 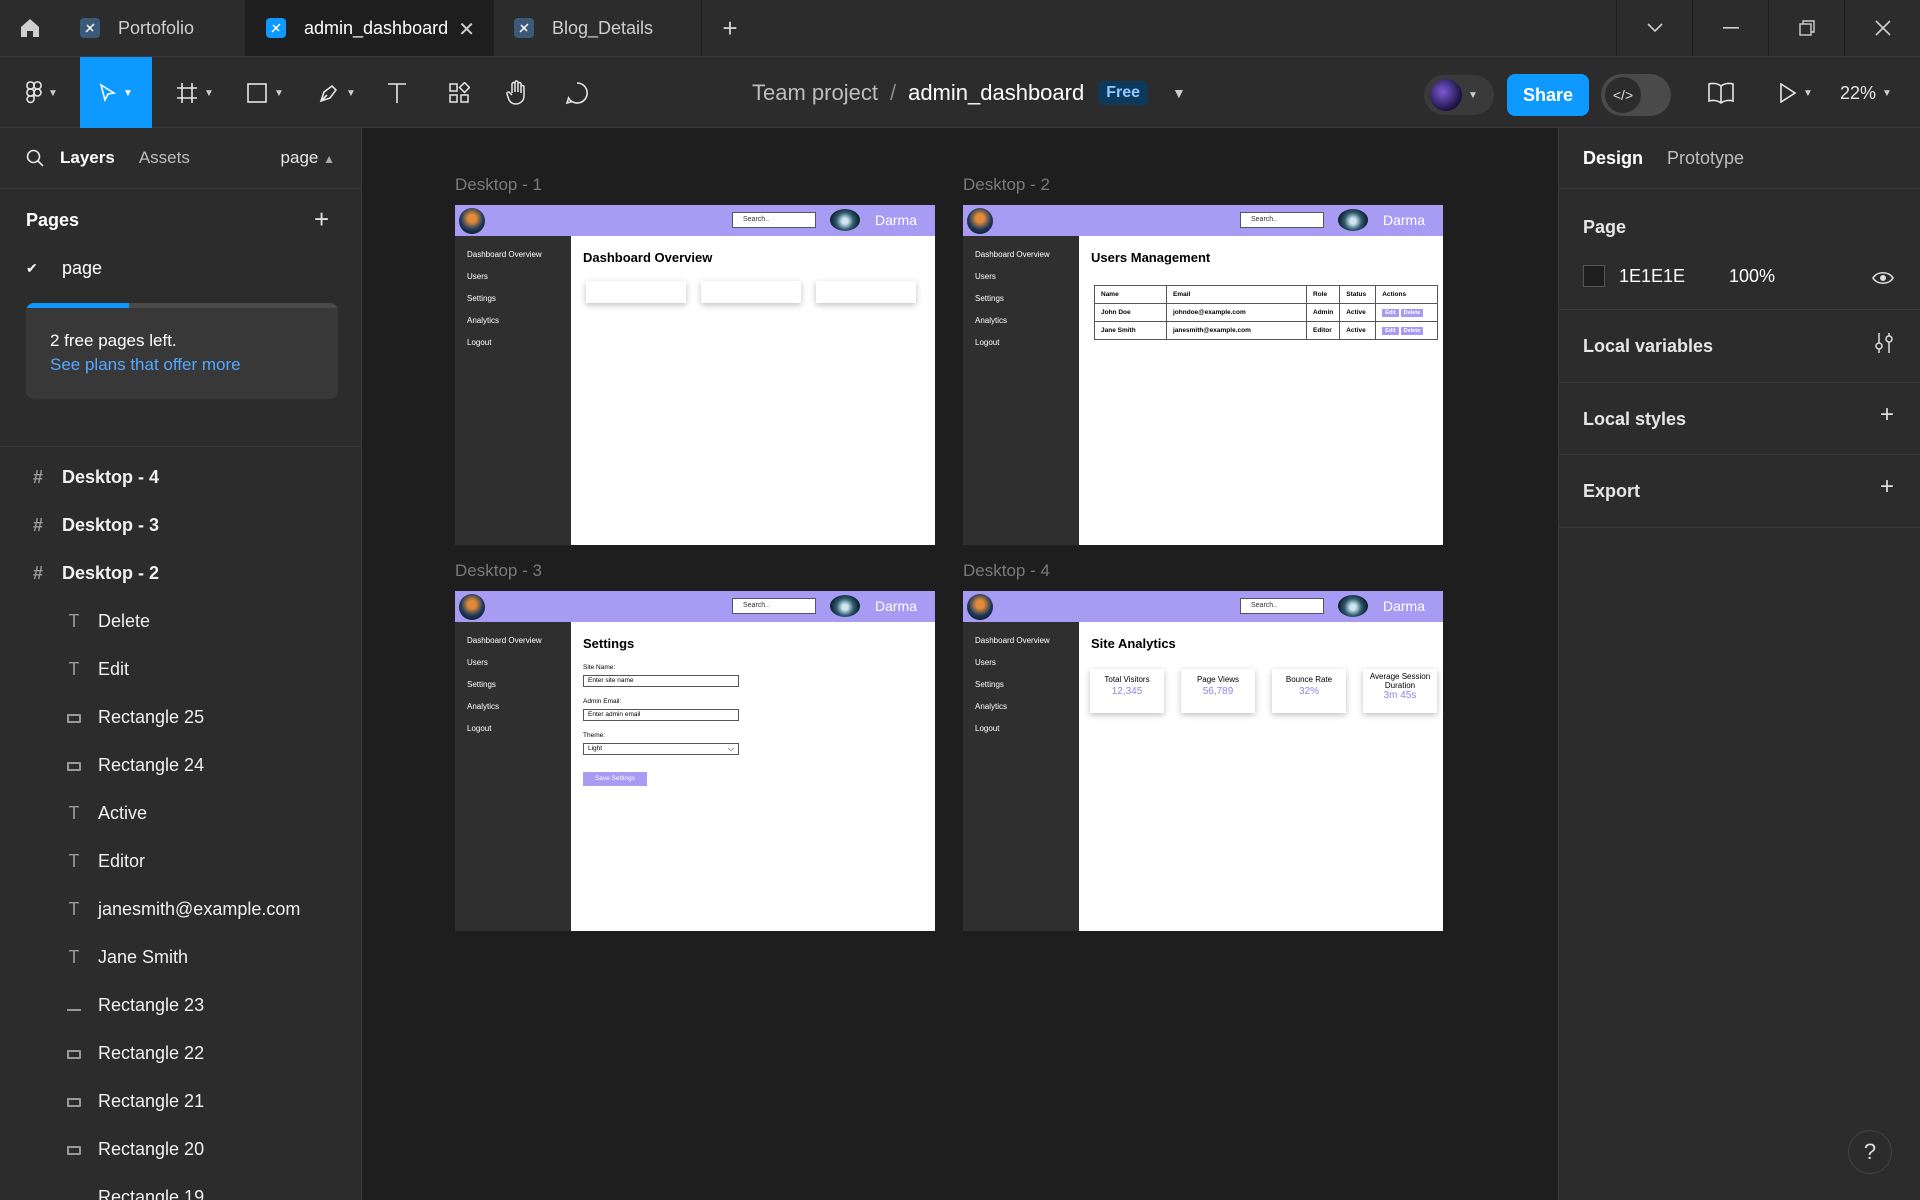 What do you see at coordinates (1870, 1152) in the screenshot?
I see `help-button: ?` at bounding box center [1870, 1152].